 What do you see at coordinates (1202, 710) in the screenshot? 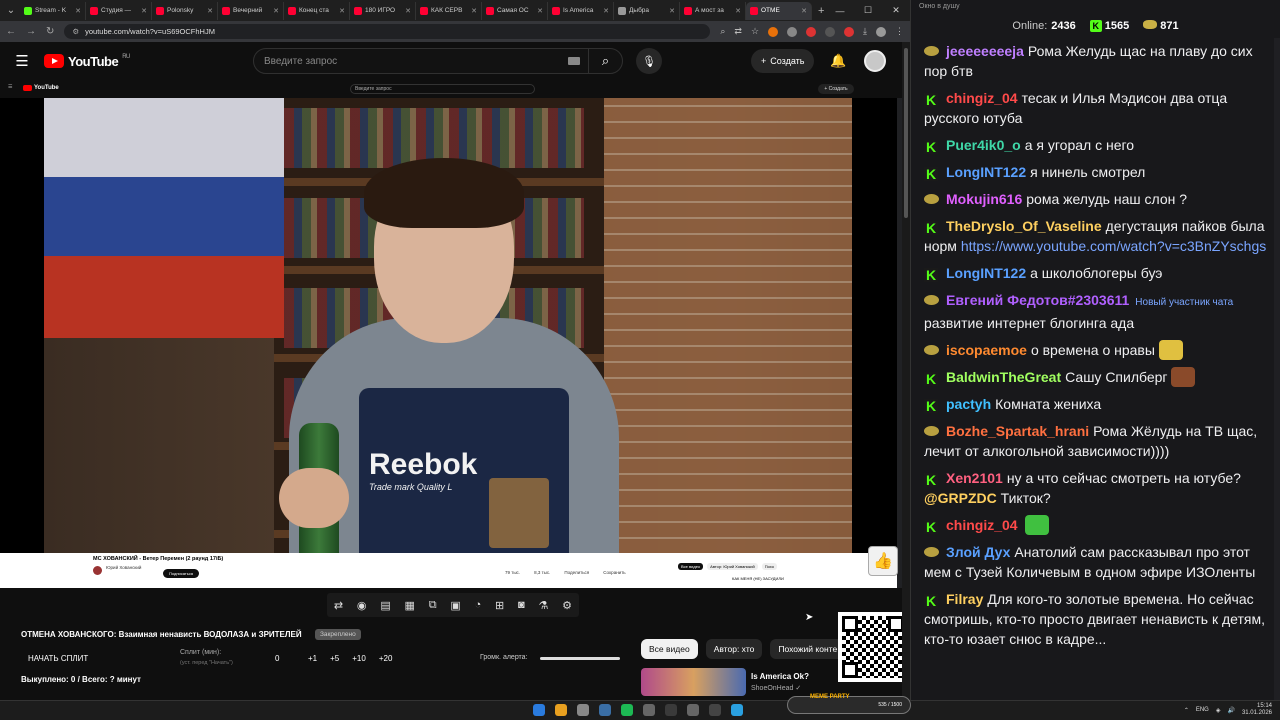
I see `language-indicator: ENG` at bounding box center [1202, 710].